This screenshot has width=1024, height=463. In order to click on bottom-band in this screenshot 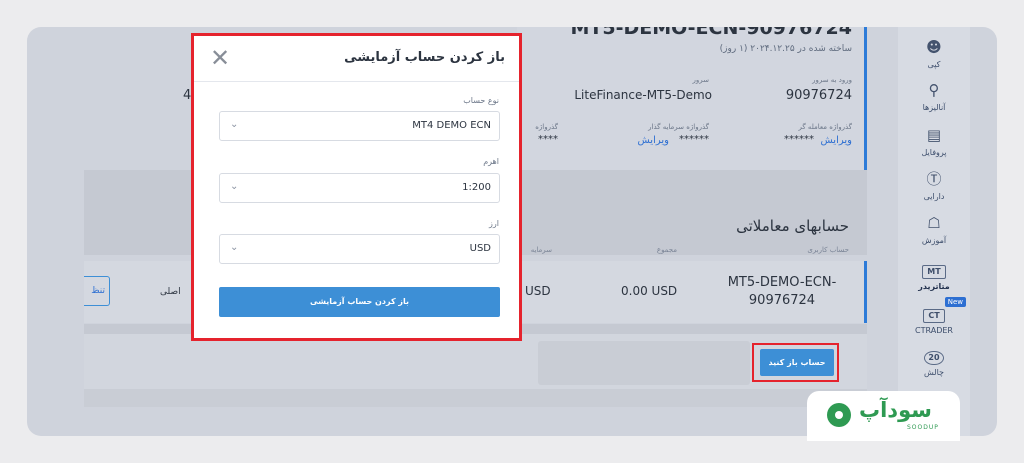, I will do `click(475, 398)`.